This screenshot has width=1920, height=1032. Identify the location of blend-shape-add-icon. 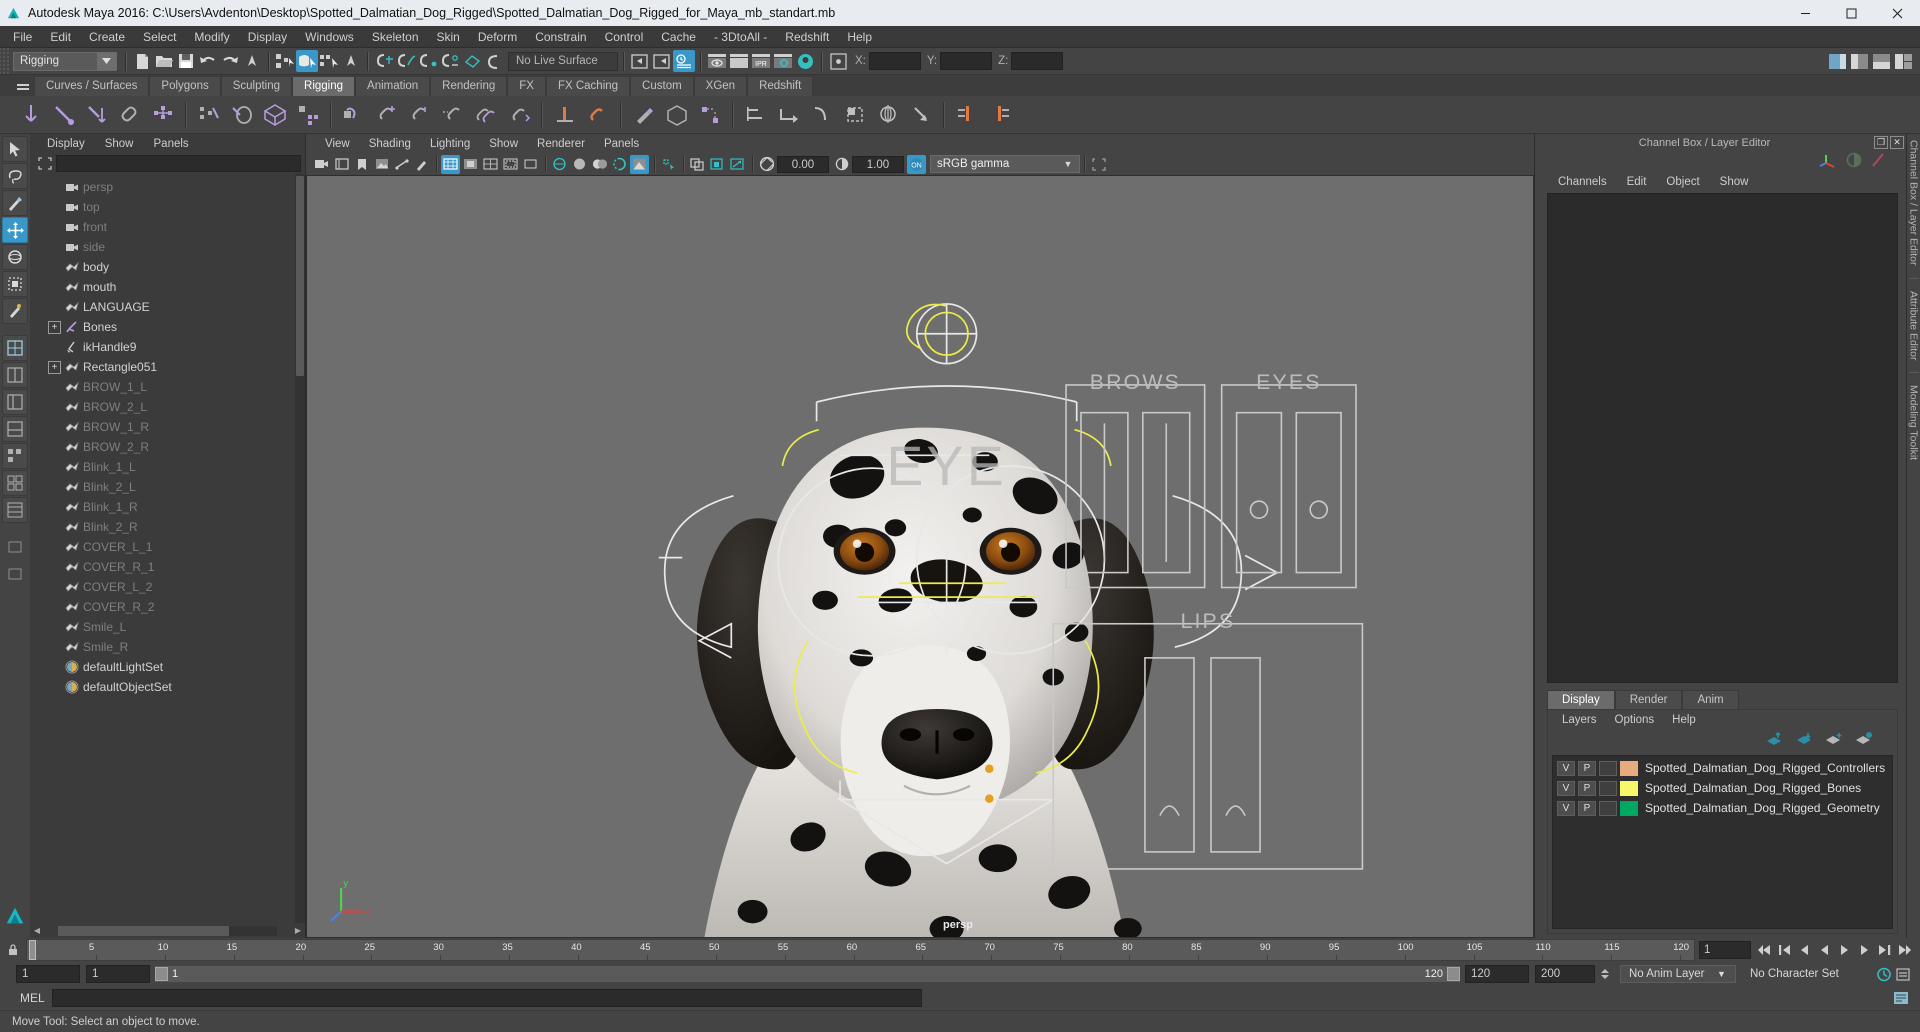
(386, 114).